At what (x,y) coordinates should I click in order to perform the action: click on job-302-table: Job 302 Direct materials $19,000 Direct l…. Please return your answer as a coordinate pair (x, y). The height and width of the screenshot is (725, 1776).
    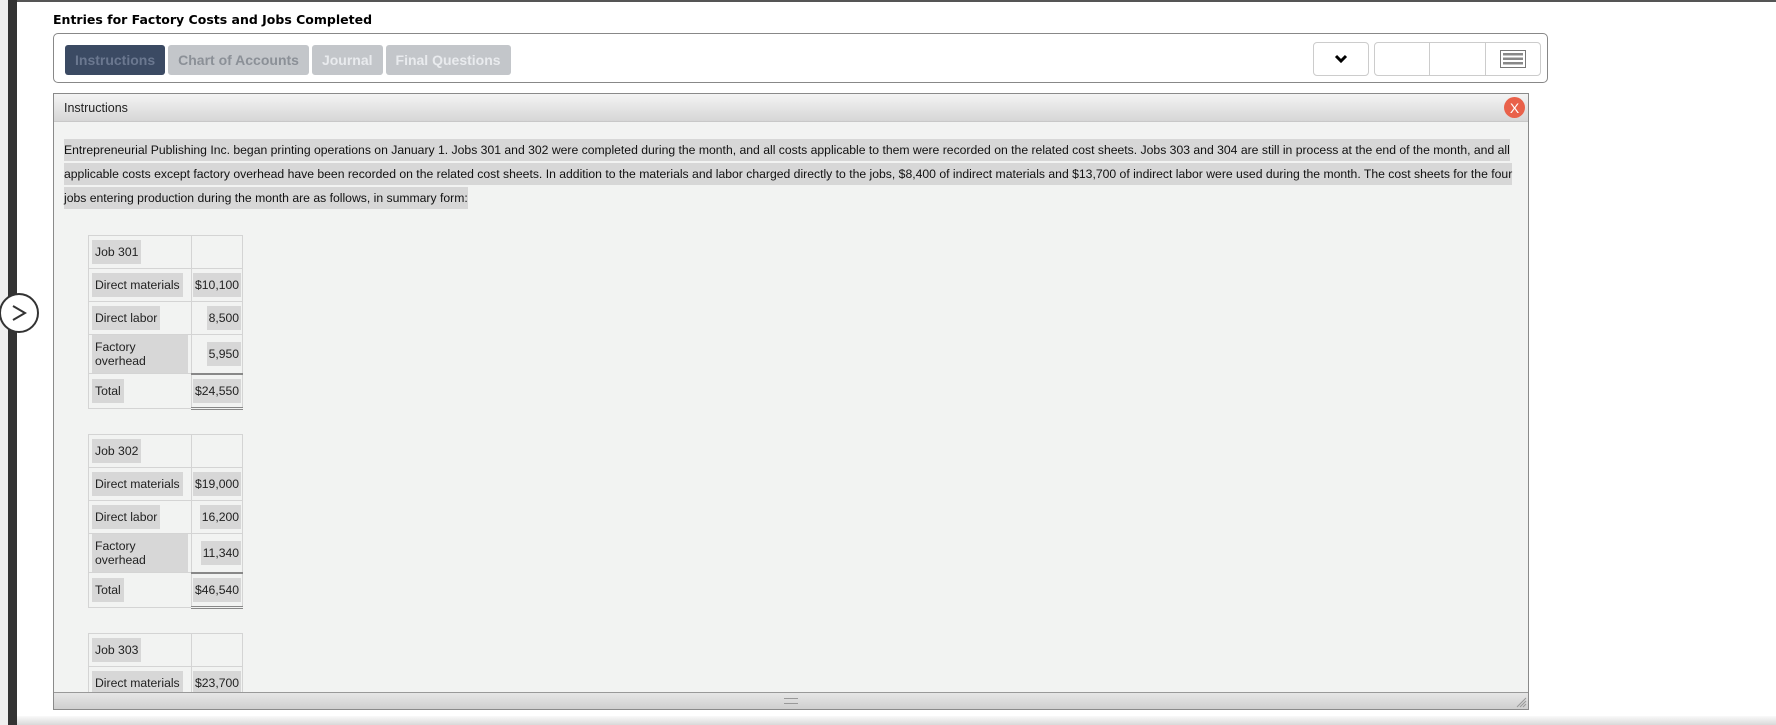
    Looking at the image, I should click on (166, 521).